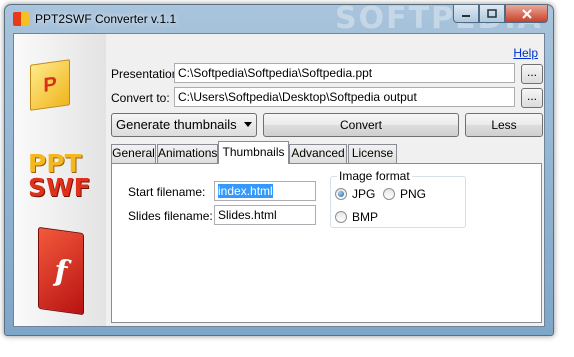  What do you see at coordinates (398, 198) in the screenshot?
I see `image-format-group: Image format JPG PNG BMP` at bounding box center [398, 198].